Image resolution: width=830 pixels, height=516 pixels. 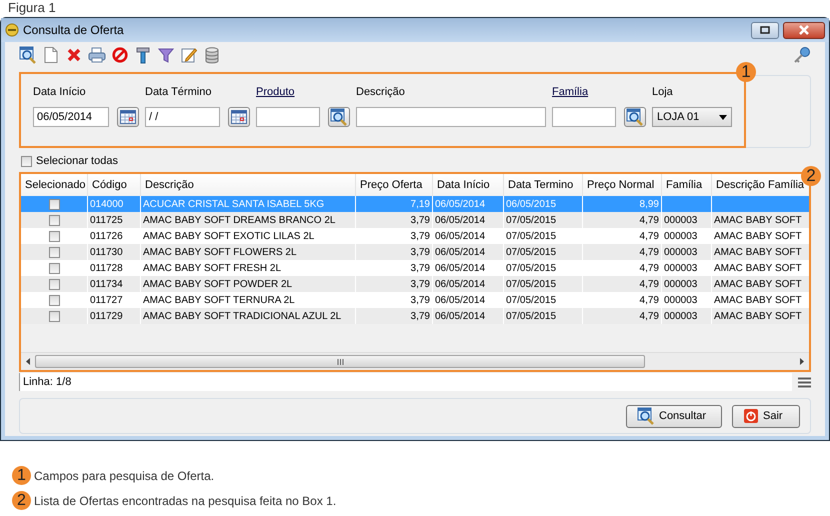 What do you see at coordinates (21, 500) in the screenshot?
I see `number-badge: 2` at bounding box center [21, 500].